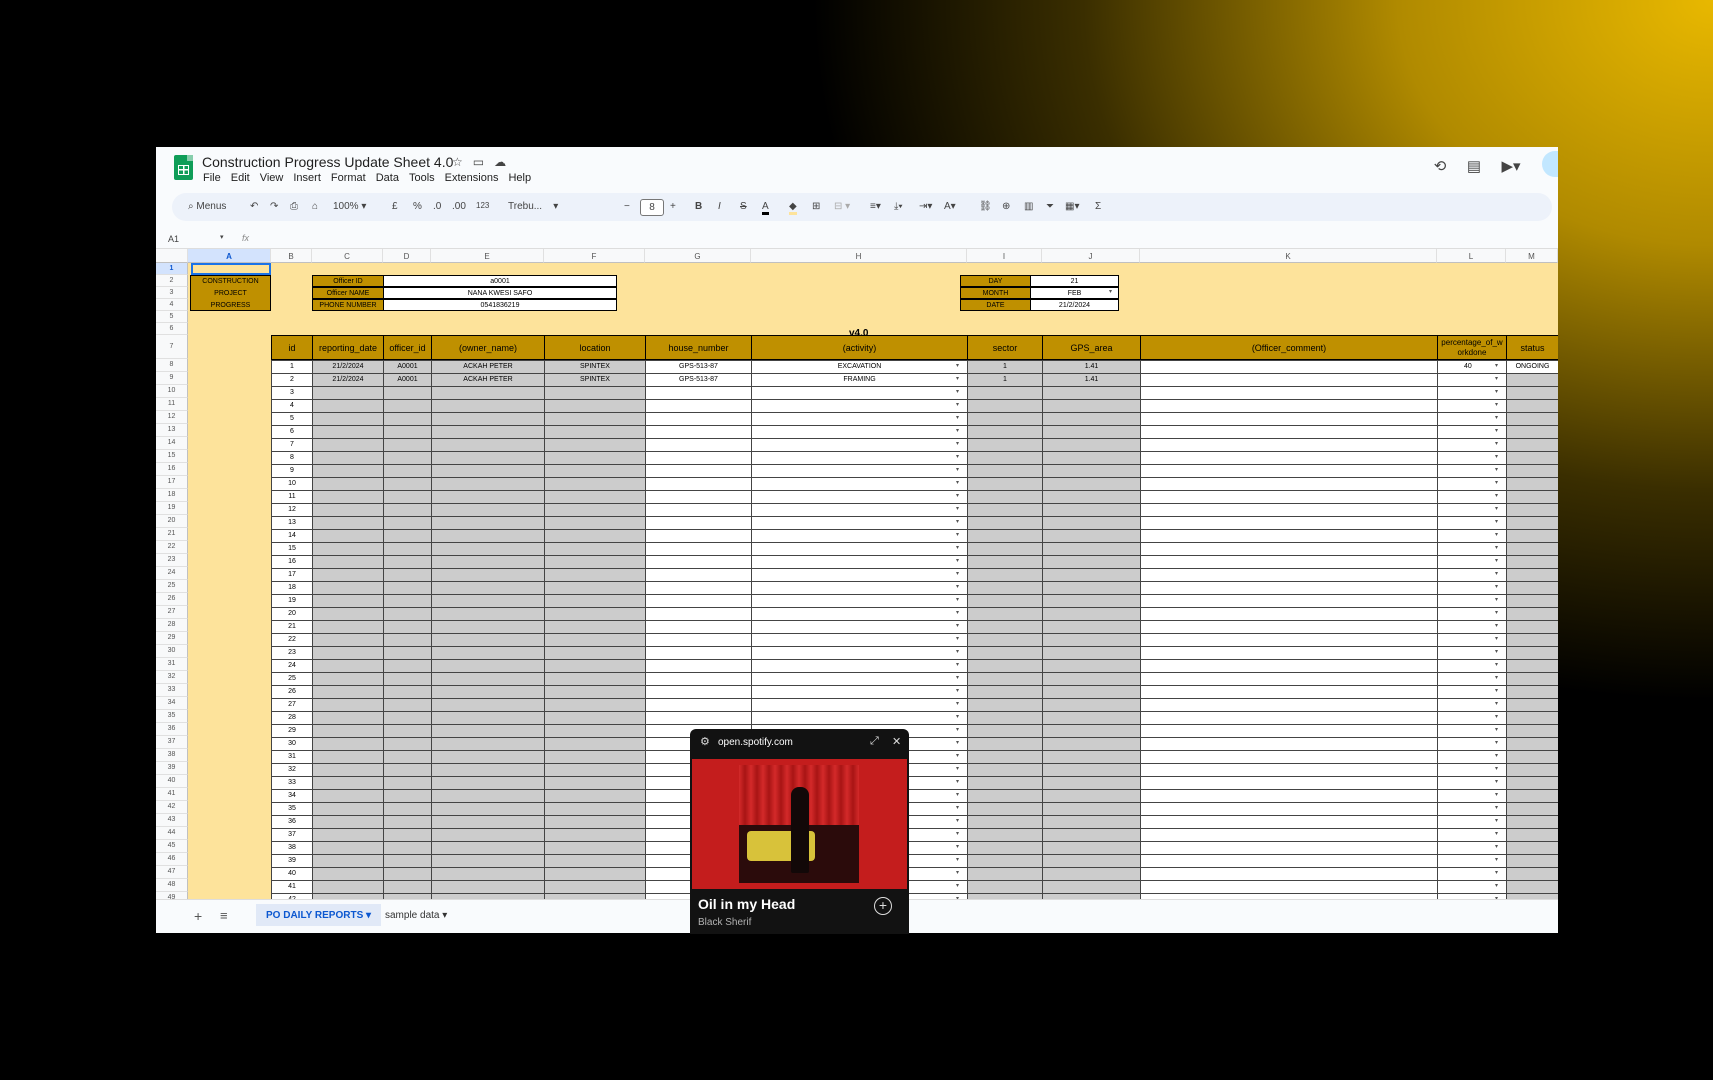 The image size is (1713, 1080). I want to click on name-box: A1, so click(173, 239).